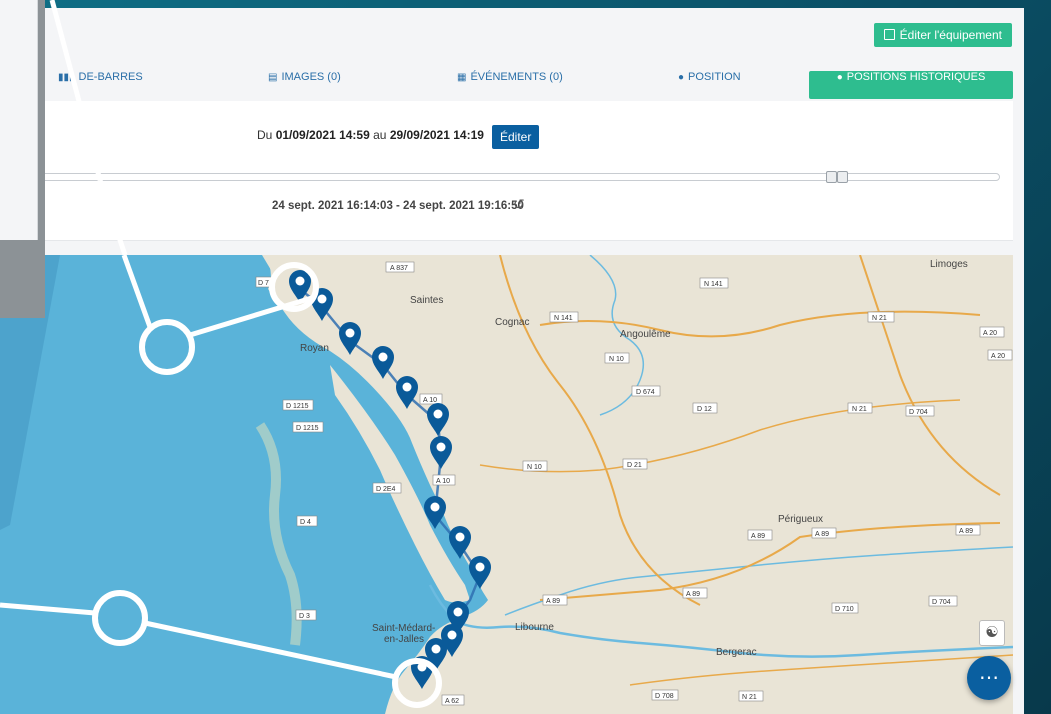 This screenshot has width=1051, height=714. What do you see at coordinates (519, 204) in the screenshot?
I see `refresh-icon: ↺` at bounding box center [519, 204].